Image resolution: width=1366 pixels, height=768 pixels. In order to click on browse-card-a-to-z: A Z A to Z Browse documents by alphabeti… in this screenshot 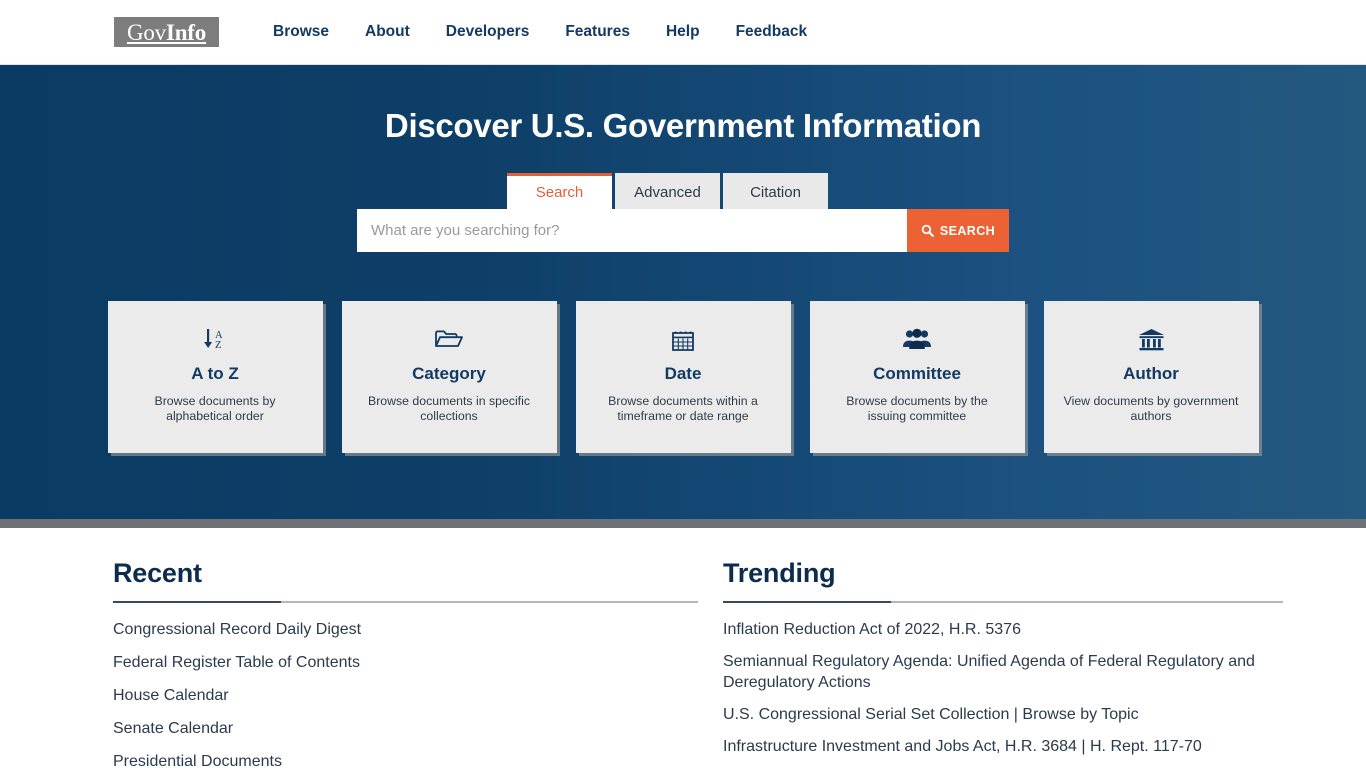, I will do `click(215, 377)`.